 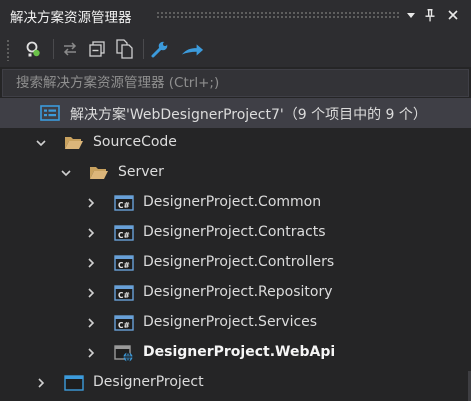 What do you see at coordinates (230, 322) in the screenshot?
I see `tree-item-label: DesignerProject.Services` at bounding box center [230, 322].